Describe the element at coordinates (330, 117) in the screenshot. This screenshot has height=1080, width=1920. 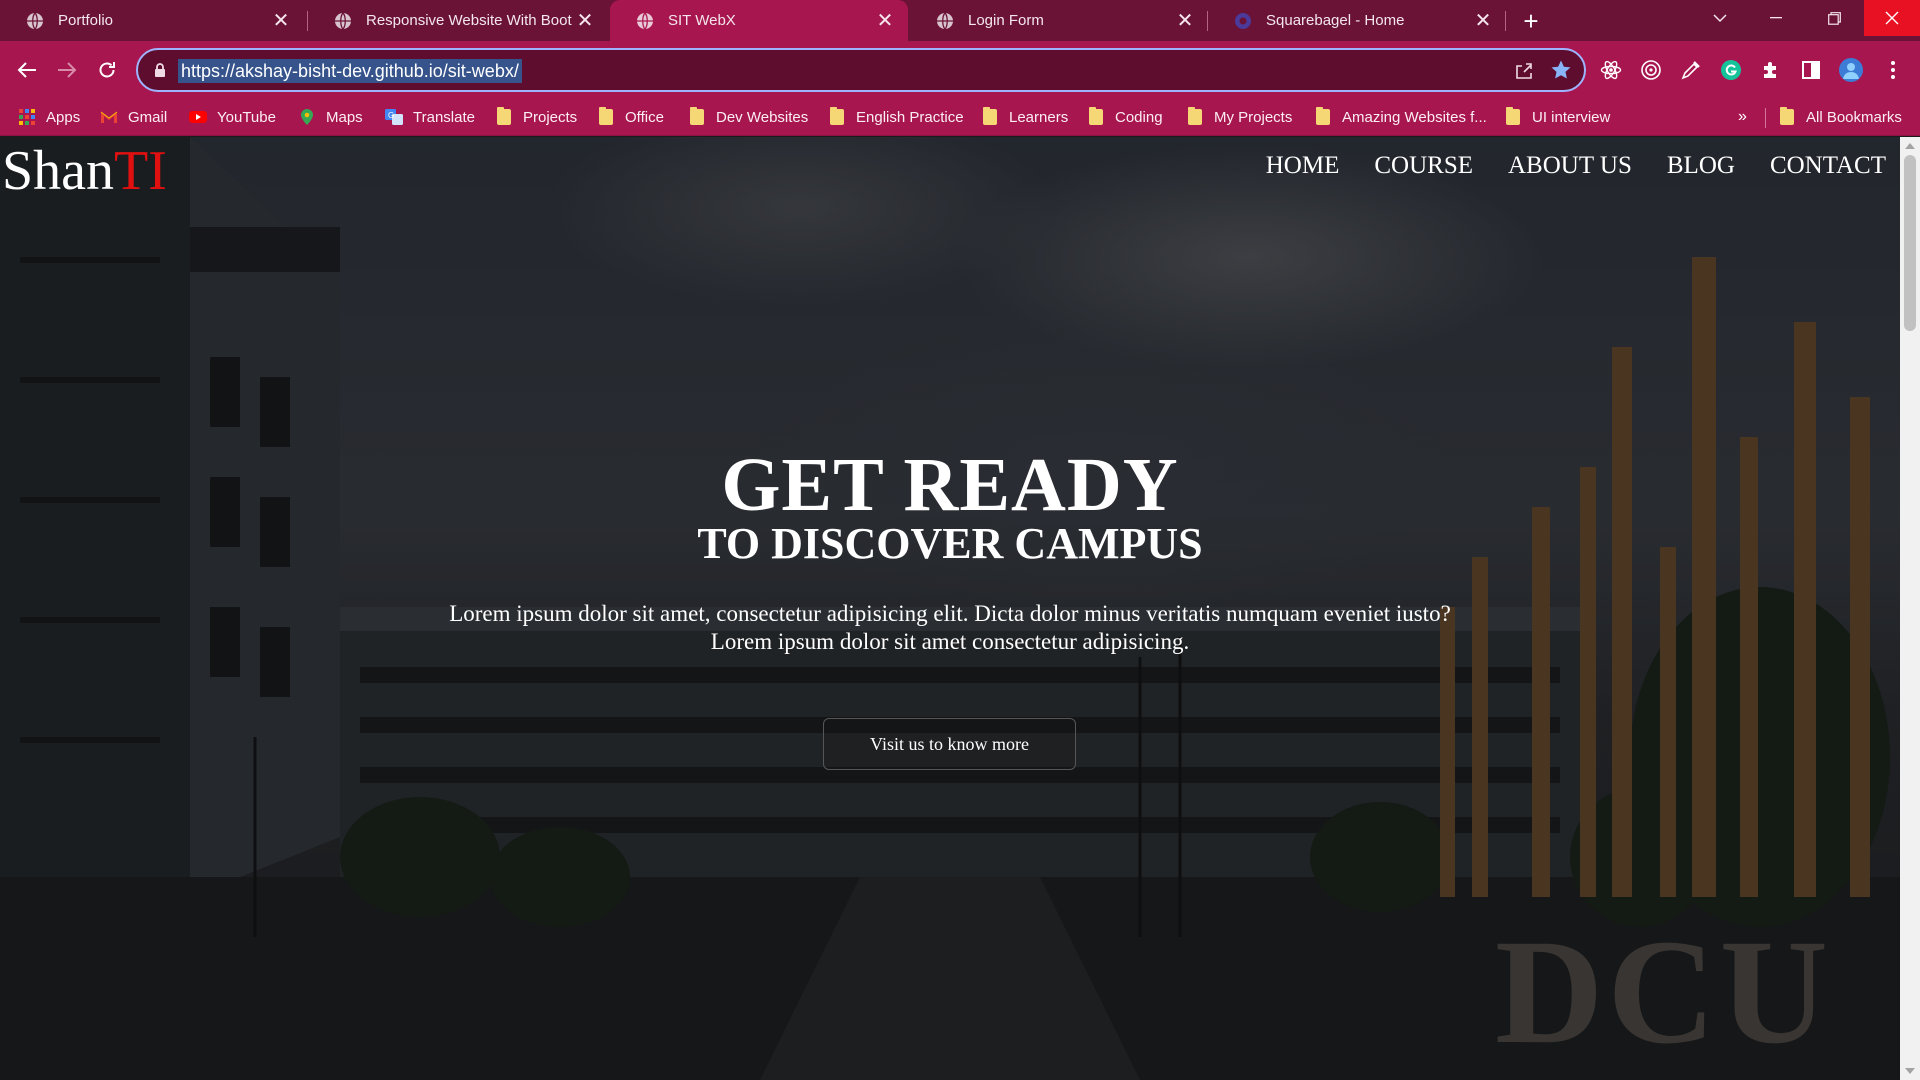
I see `bookmark-maps: Maps` at that location.